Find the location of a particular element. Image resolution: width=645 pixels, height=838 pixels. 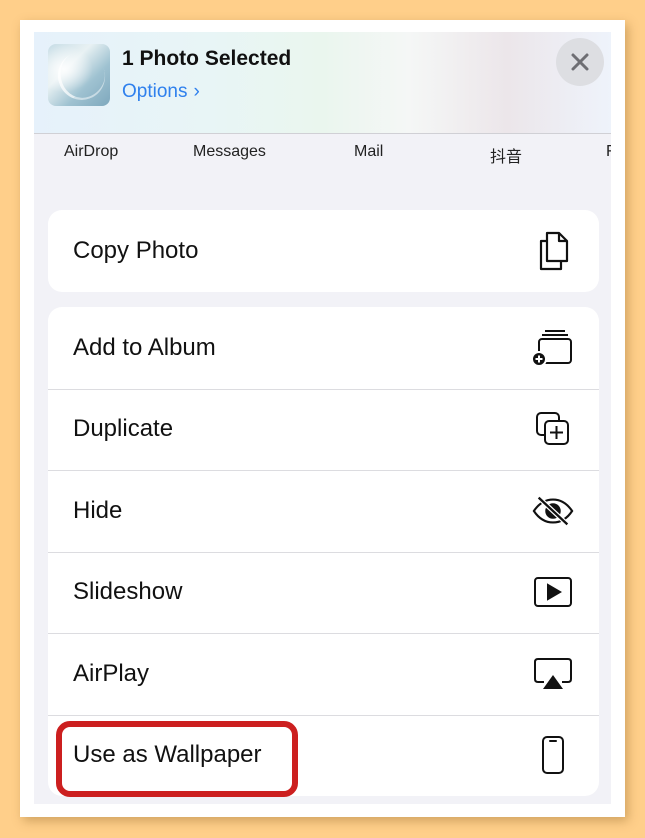

action-copy-photo: Copy Photo is located at coordinates (323, 251).